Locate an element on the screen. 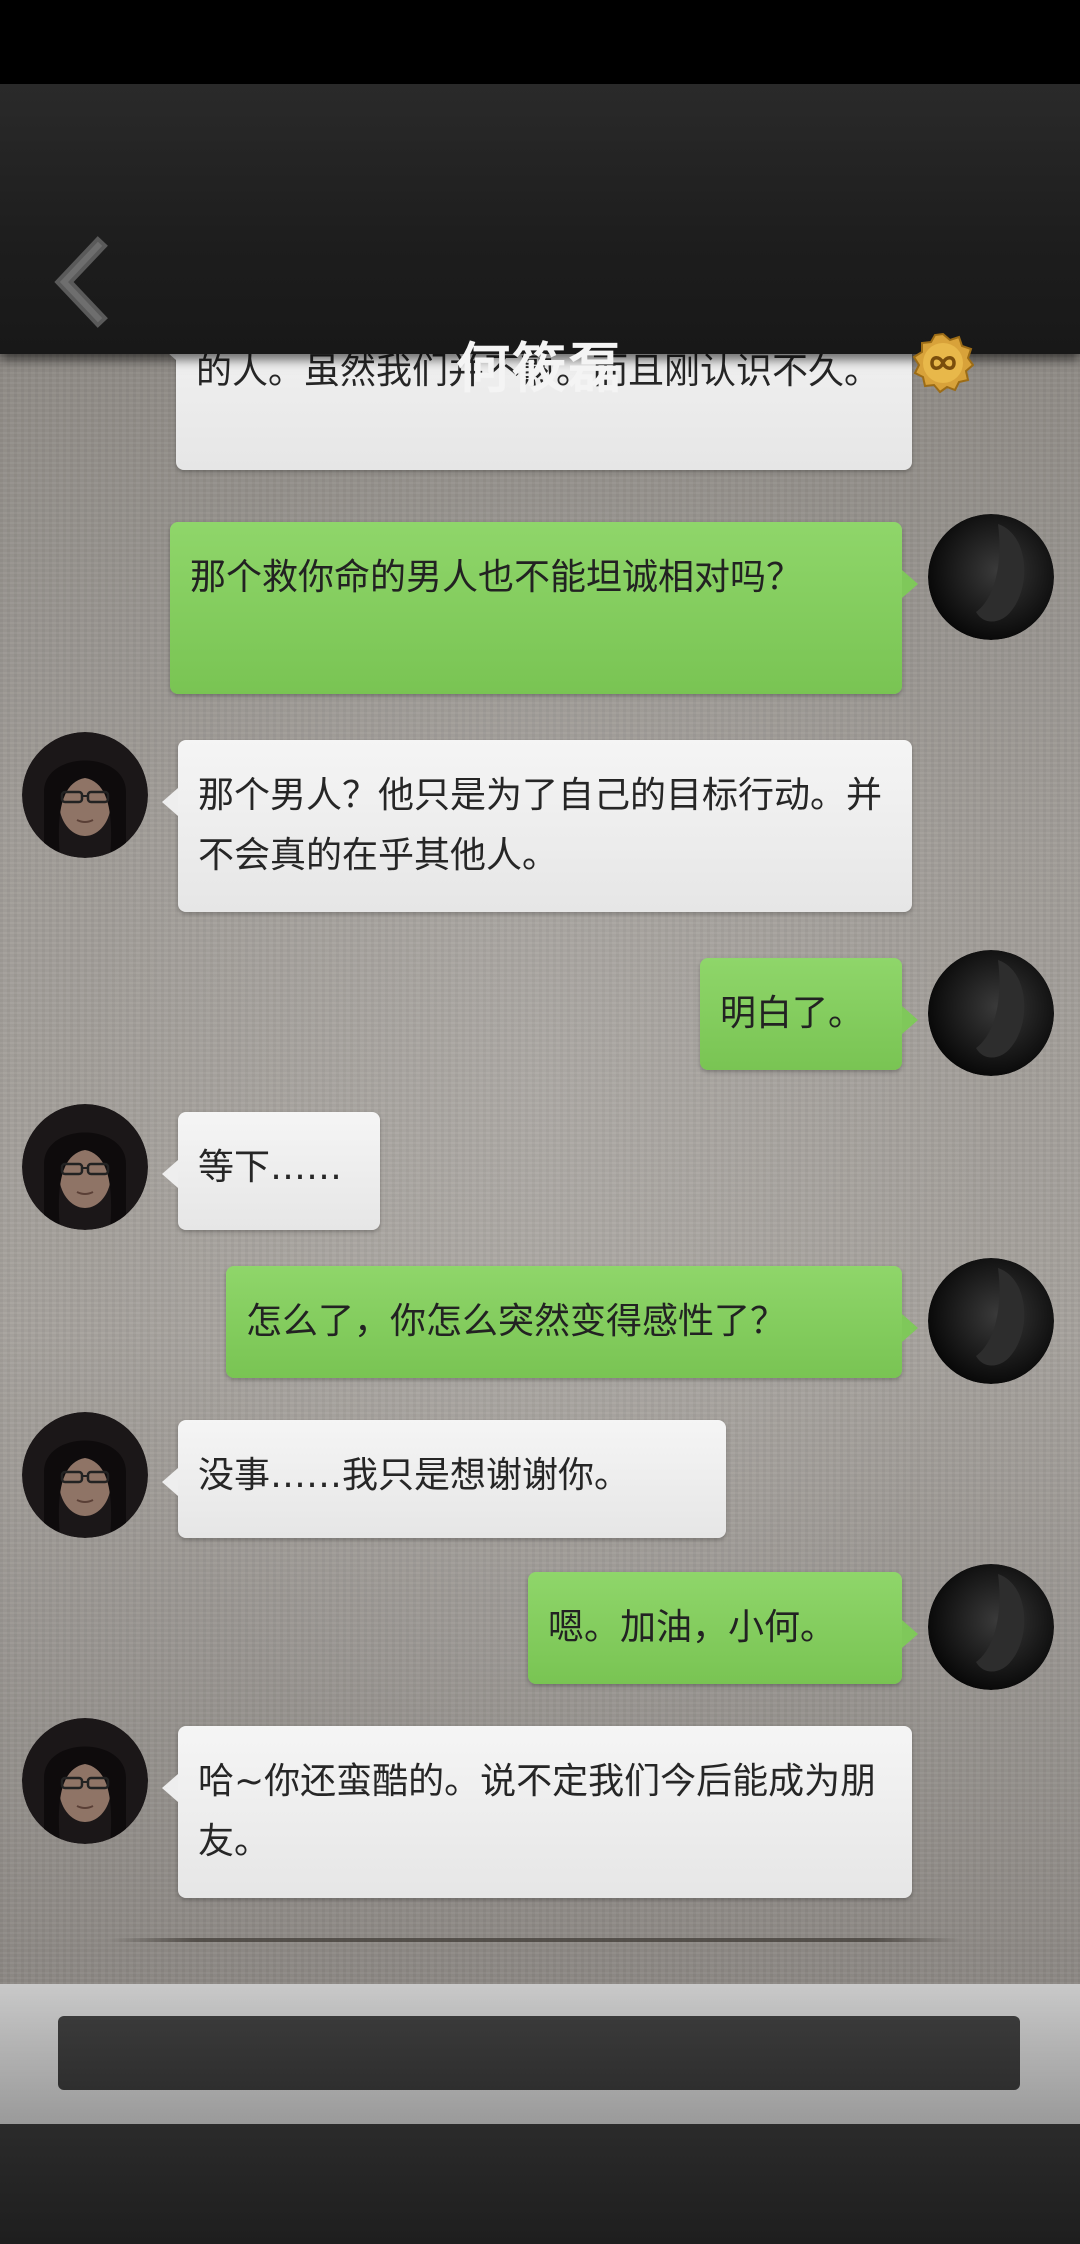 The image size is (1080, 2244). message-input is located at coordinates (539, 2053).